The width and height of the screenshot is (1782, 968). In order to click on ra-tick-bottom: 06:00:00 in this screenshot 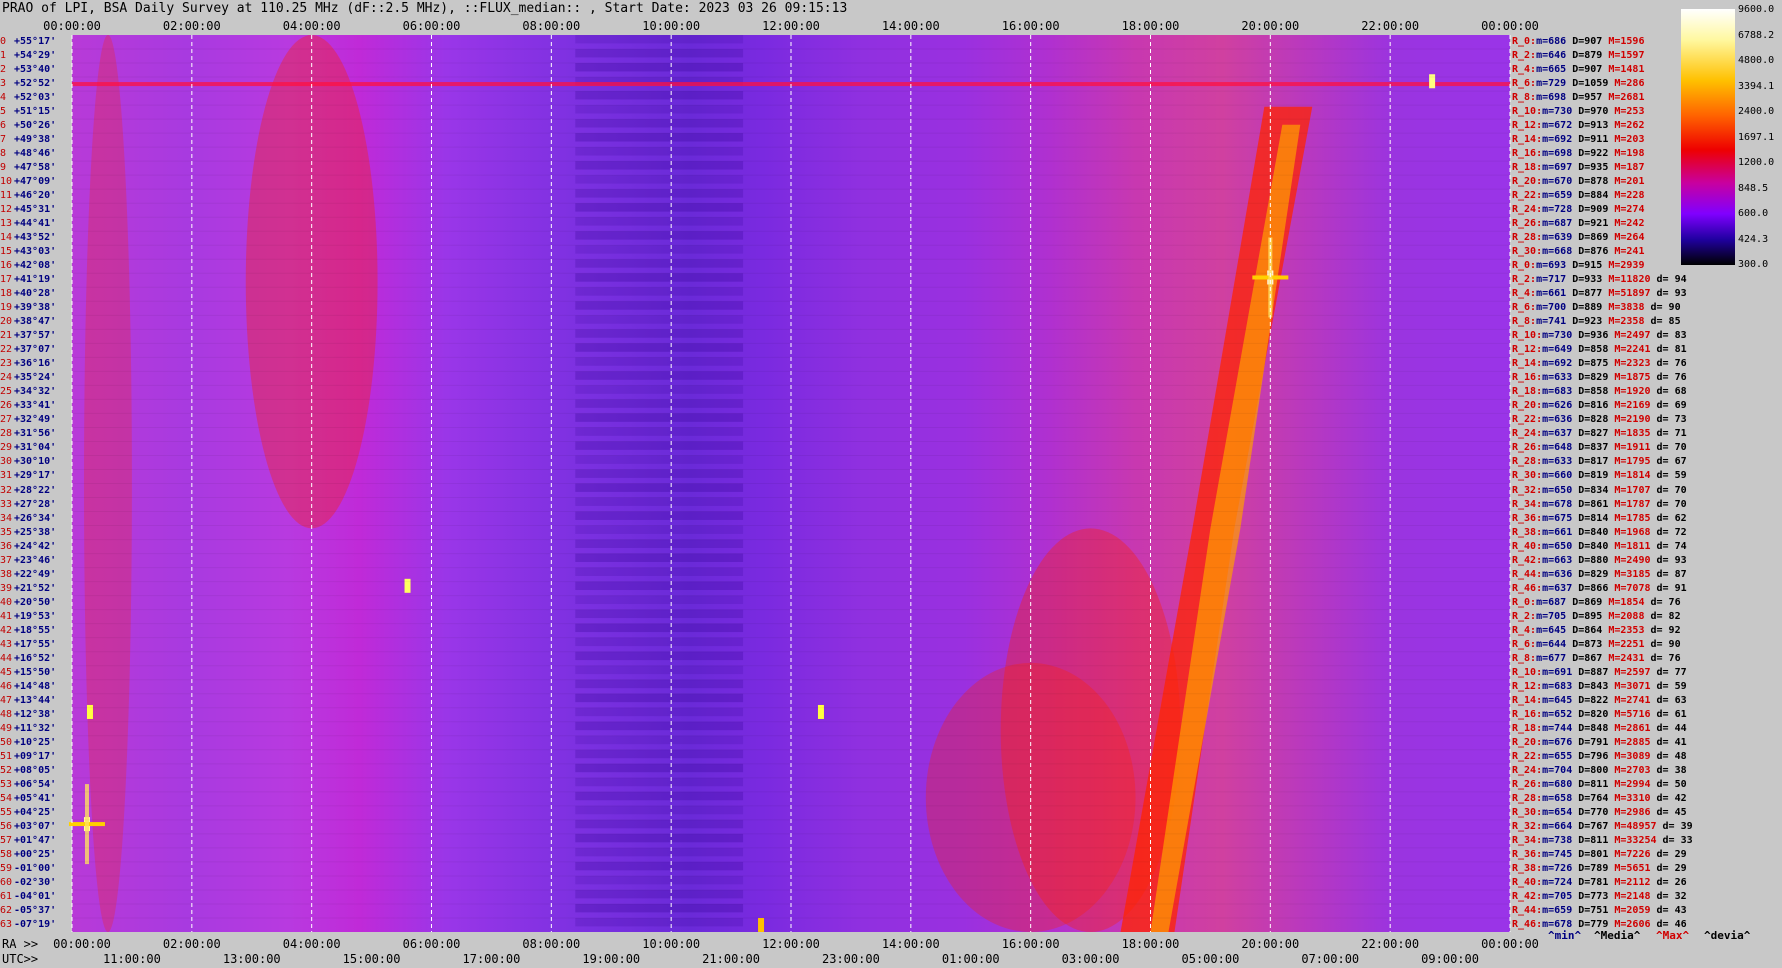, I will do `click(431, 944)`.